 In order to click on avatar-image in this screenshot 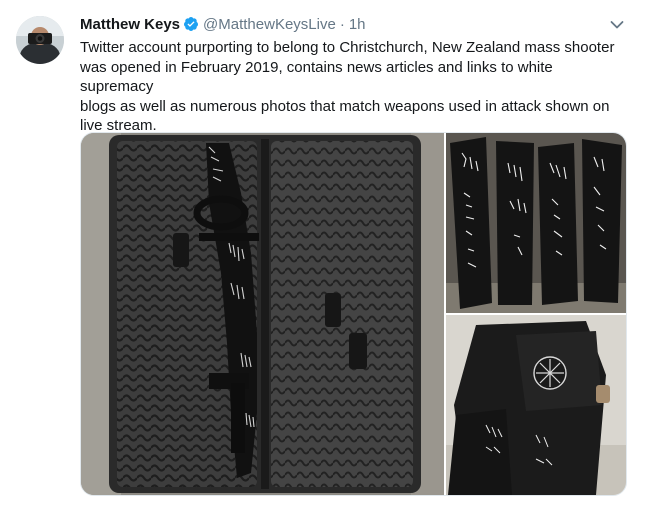, I will do `click(40, 40)`.